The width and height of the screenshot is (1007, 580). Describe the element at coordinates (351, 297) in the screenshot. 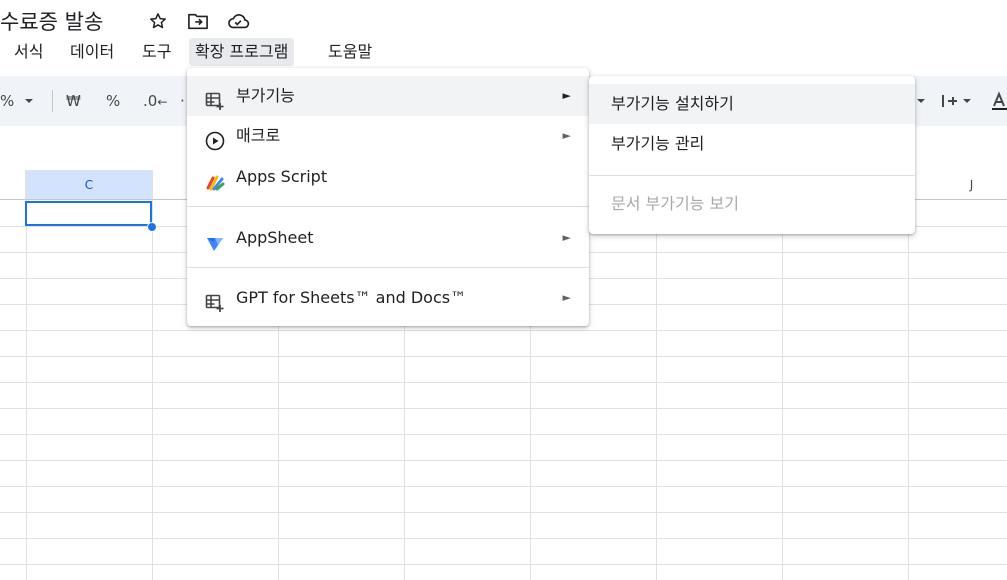

I see `menu-item-label: GPT for Sheets™ and Docs™` at that location.